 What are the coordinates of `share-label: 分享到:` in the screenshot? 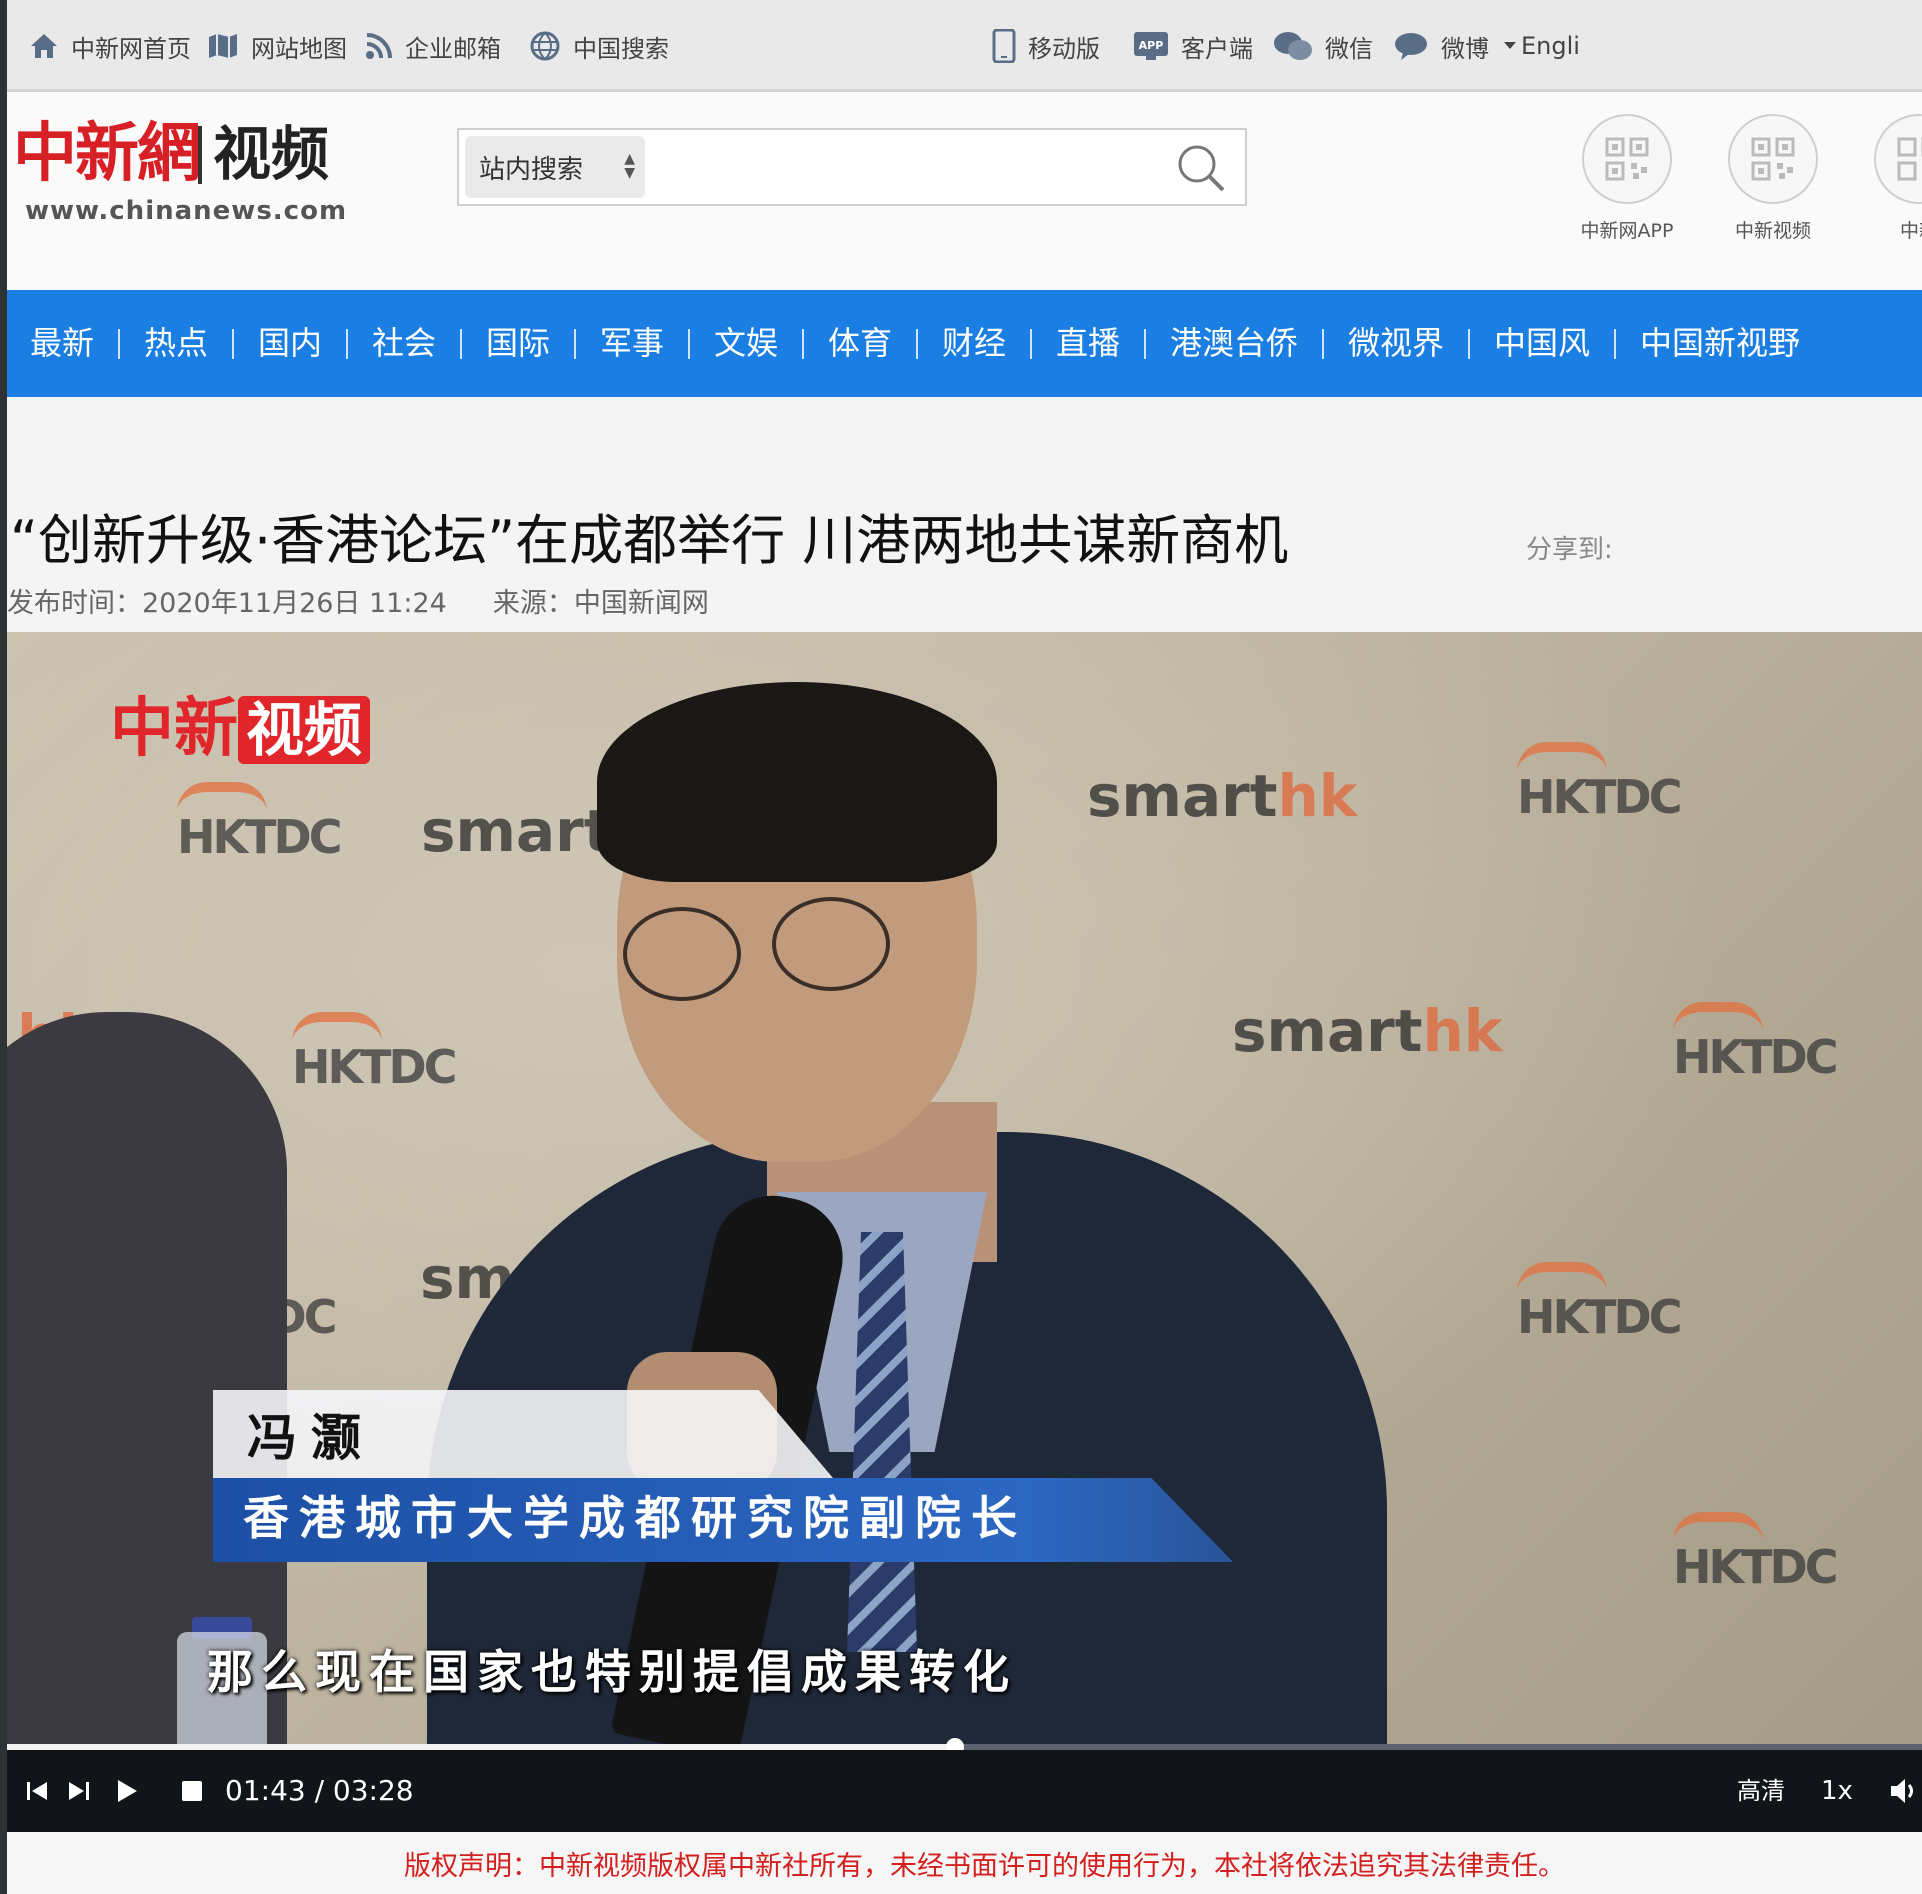 It's located at (1569, 550).